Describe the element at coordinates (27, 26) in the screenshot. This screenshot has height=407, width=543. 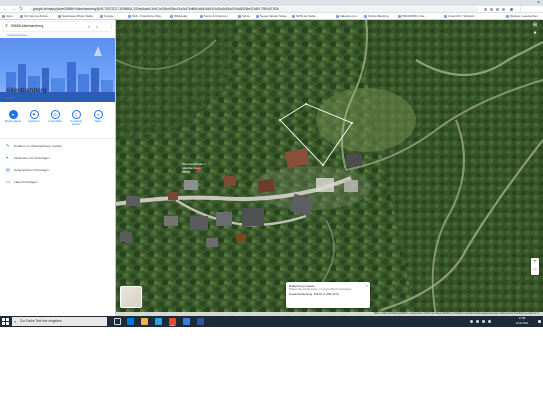
I see `search-input: 55565 Altenbamberg` at that location.